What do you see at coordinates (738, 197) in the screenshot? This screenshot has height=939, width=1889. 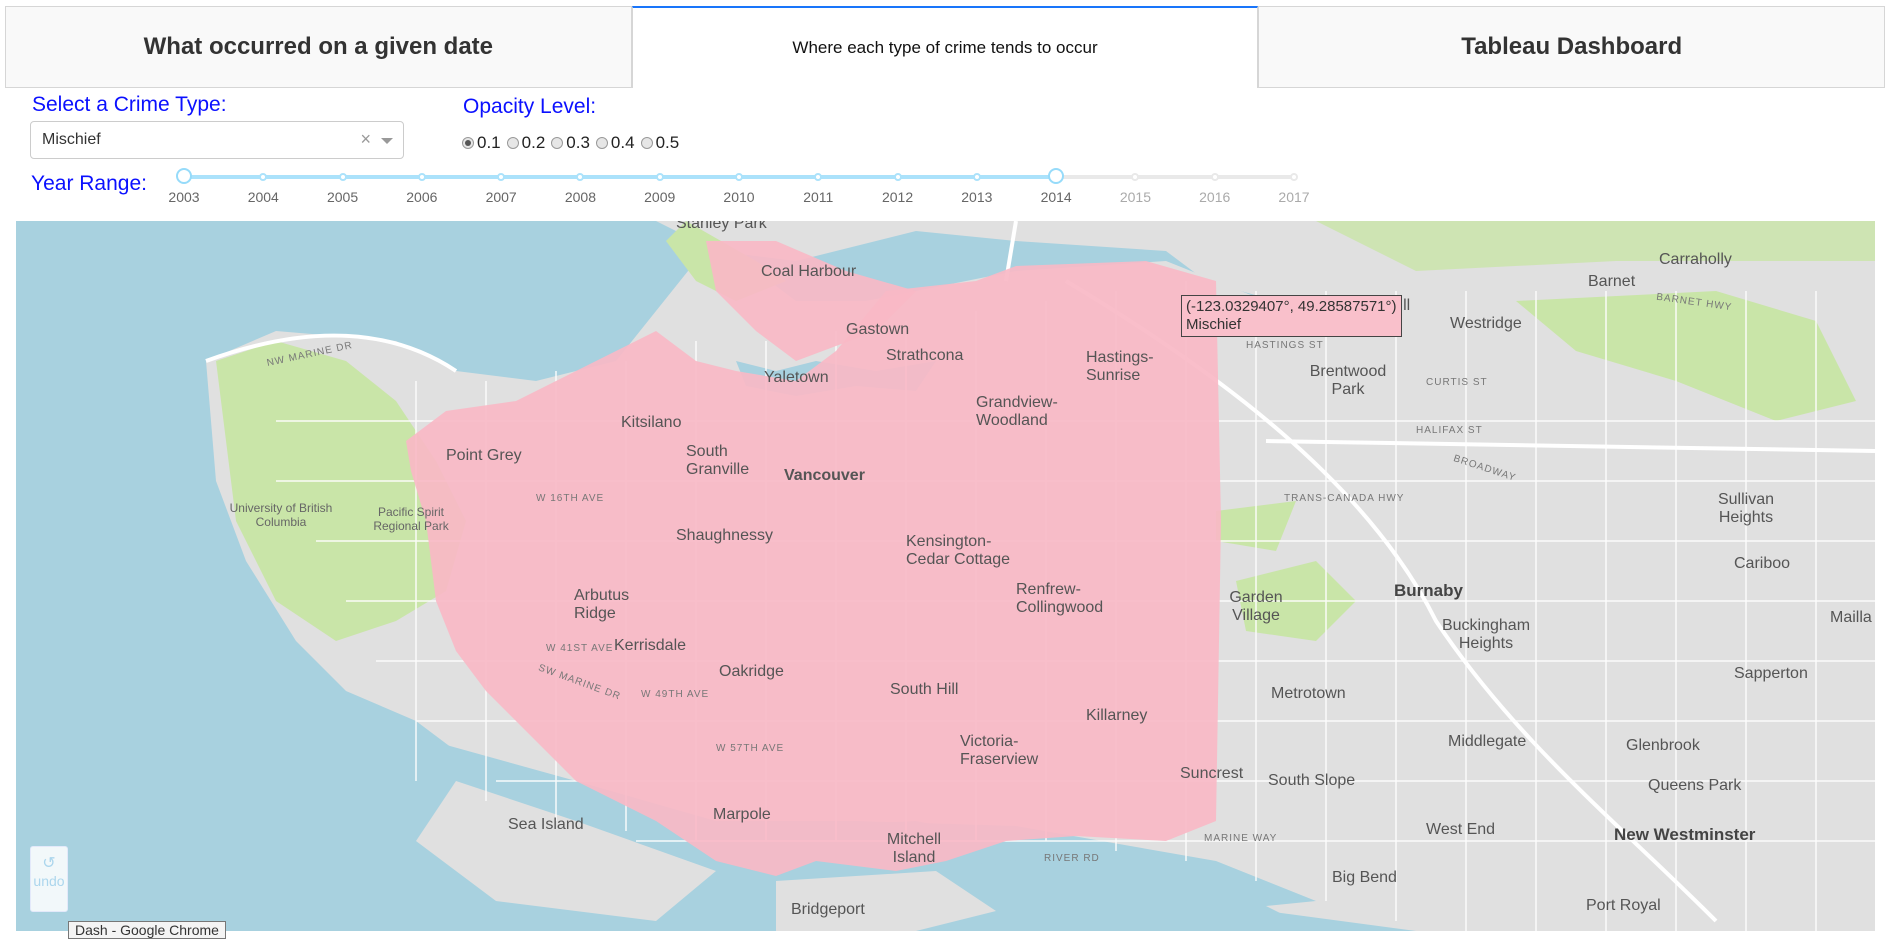 I see `slider-tick-label: 2010` at bounding box center [738, 197].